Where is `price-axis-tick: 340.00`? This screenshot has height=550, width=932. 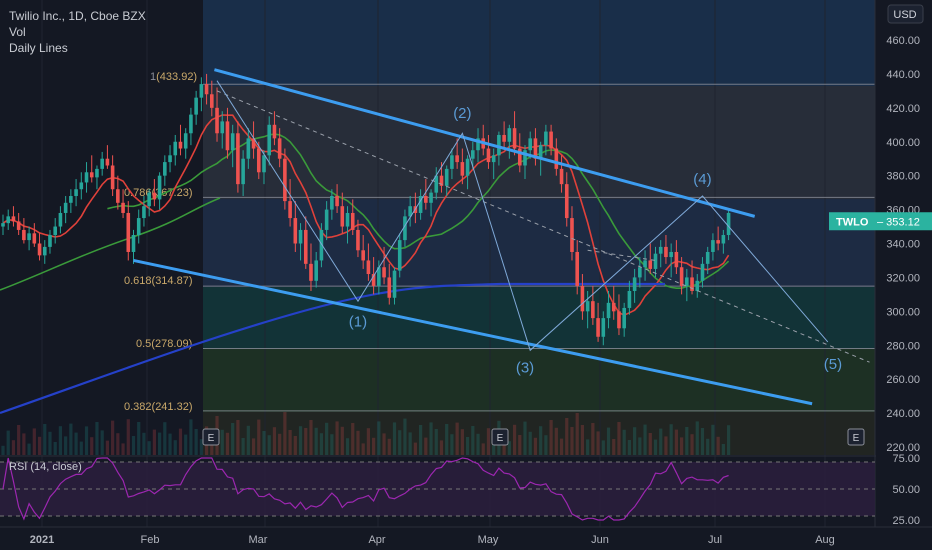
price-axis-tick: 340.00 is located at coordinates (903, 245).